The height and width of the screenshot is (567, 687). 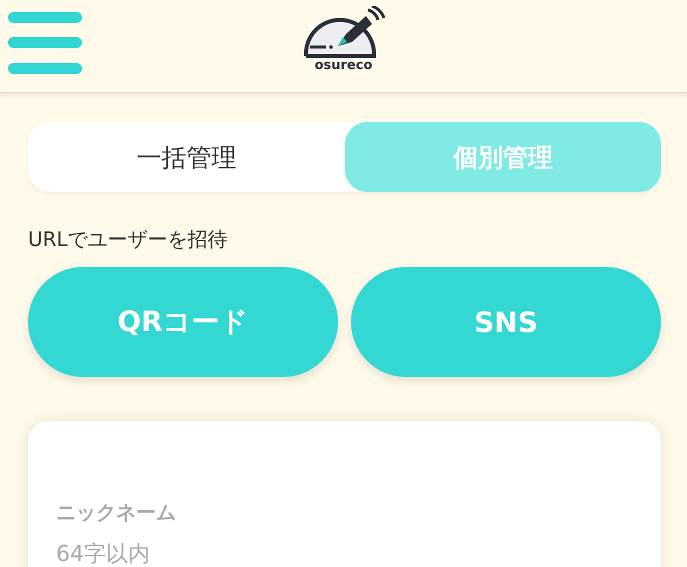 What do you see at coordinates (183, 322) in the screenshot?
I see `invite-button: QRコード` at bounding box center [183, 322].